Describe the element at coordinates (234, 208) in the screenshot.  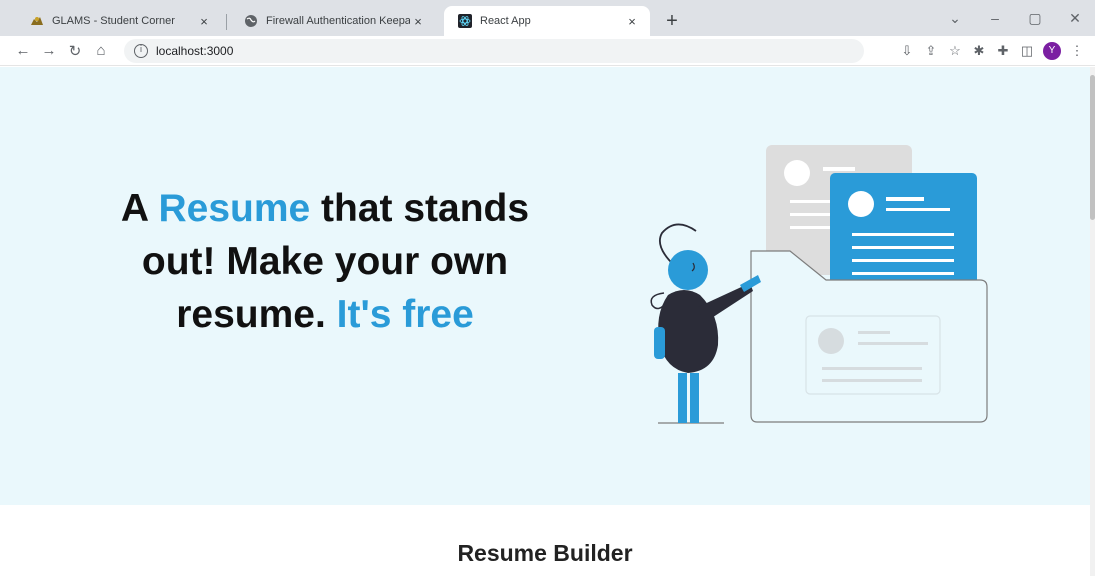
I see `heading-accent-resume: Resume` at that location.